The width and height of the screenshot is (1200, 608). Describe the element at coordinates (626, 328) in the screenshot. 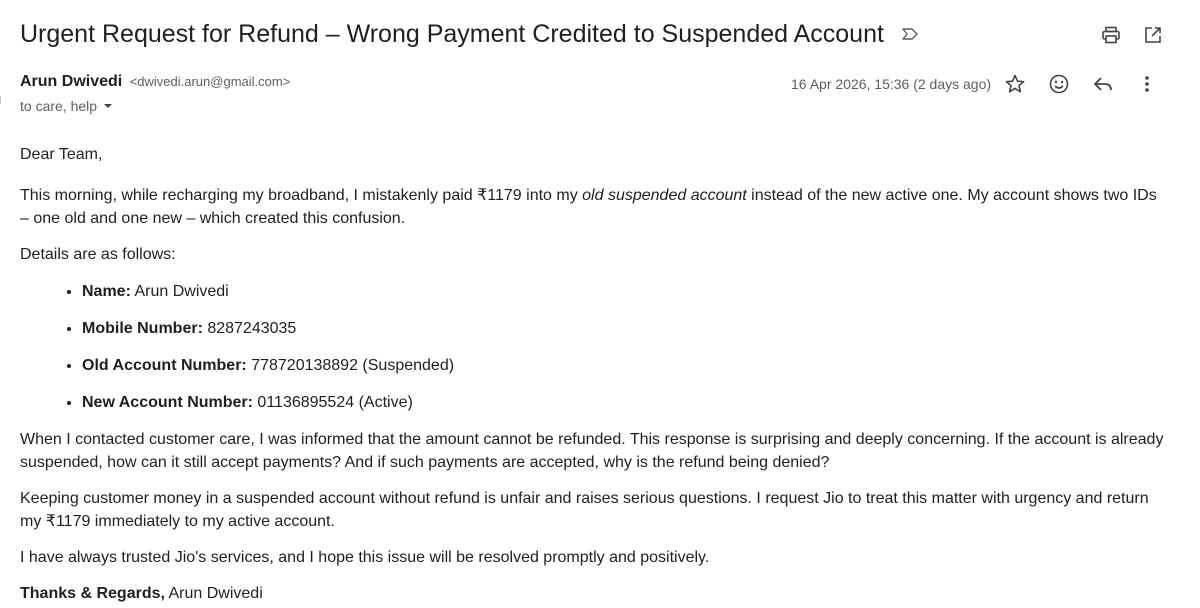

I see `list-item-mobile: Mobile Number: 8287243035` at that location.